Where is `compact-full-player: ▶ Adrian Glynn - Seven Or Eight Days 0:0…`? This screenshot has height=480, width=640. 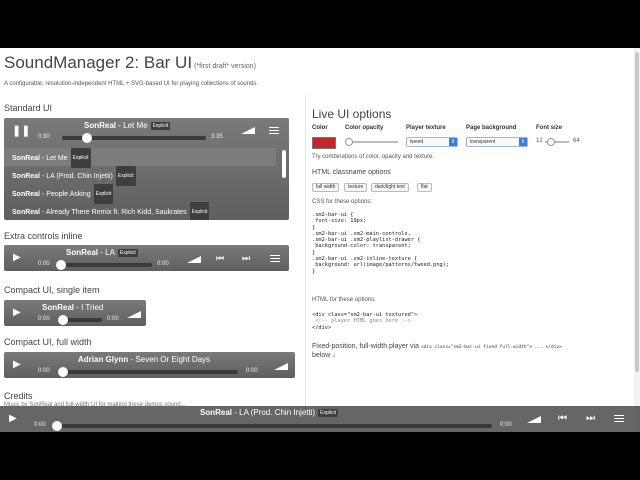 compact-full-player: ▶ Adrian Glynn - Seven Or Eight Days 0:0… is located at coordinates (149, 365).